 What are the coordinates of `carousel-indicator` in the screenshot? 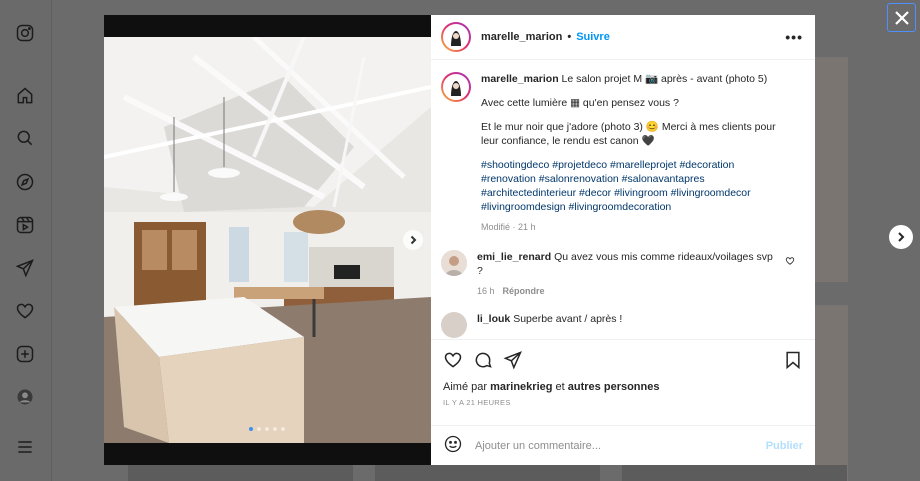 It's located at (267, 429).